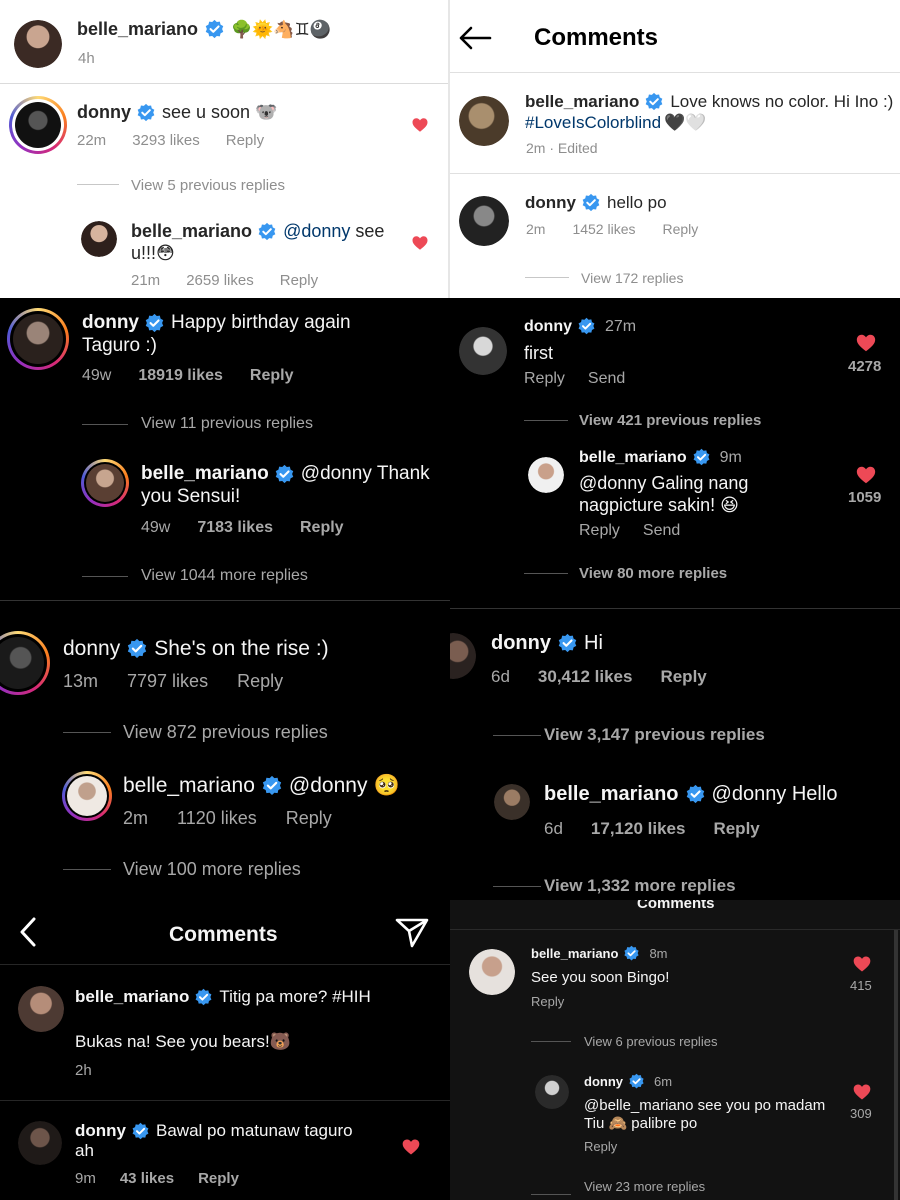 The image size is (900, 1200). What do you see at coordinates (97, 375) in the screenshot?
I see `comment-time: 49w` at bounding box center [97, 375].